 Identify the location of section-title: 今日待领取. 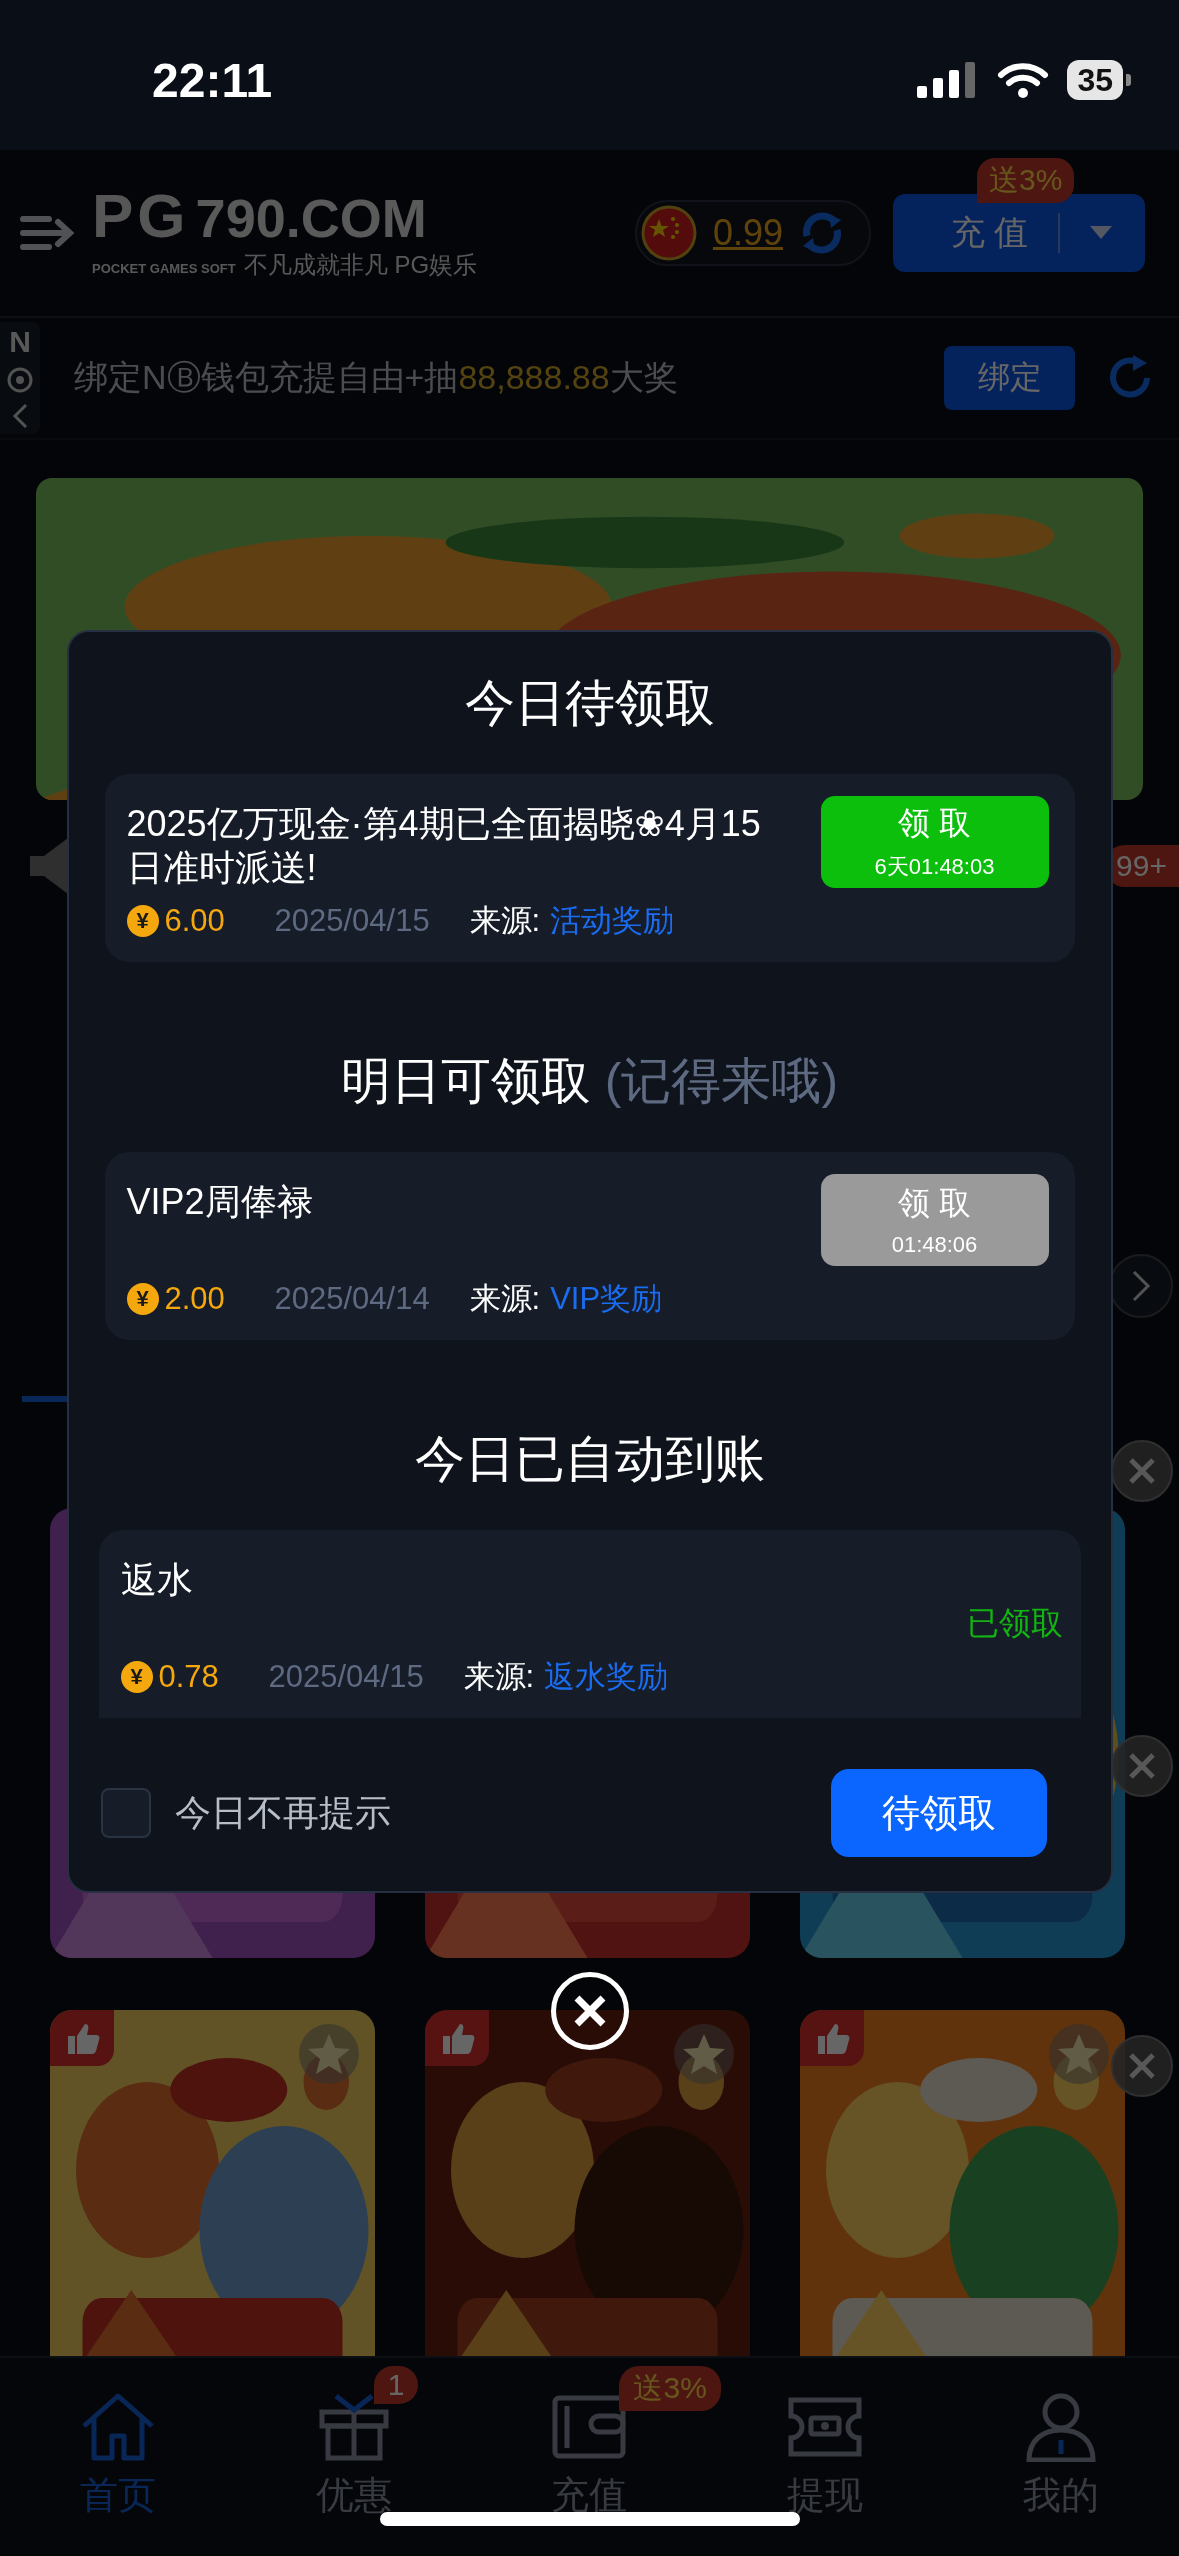
(589, 703).